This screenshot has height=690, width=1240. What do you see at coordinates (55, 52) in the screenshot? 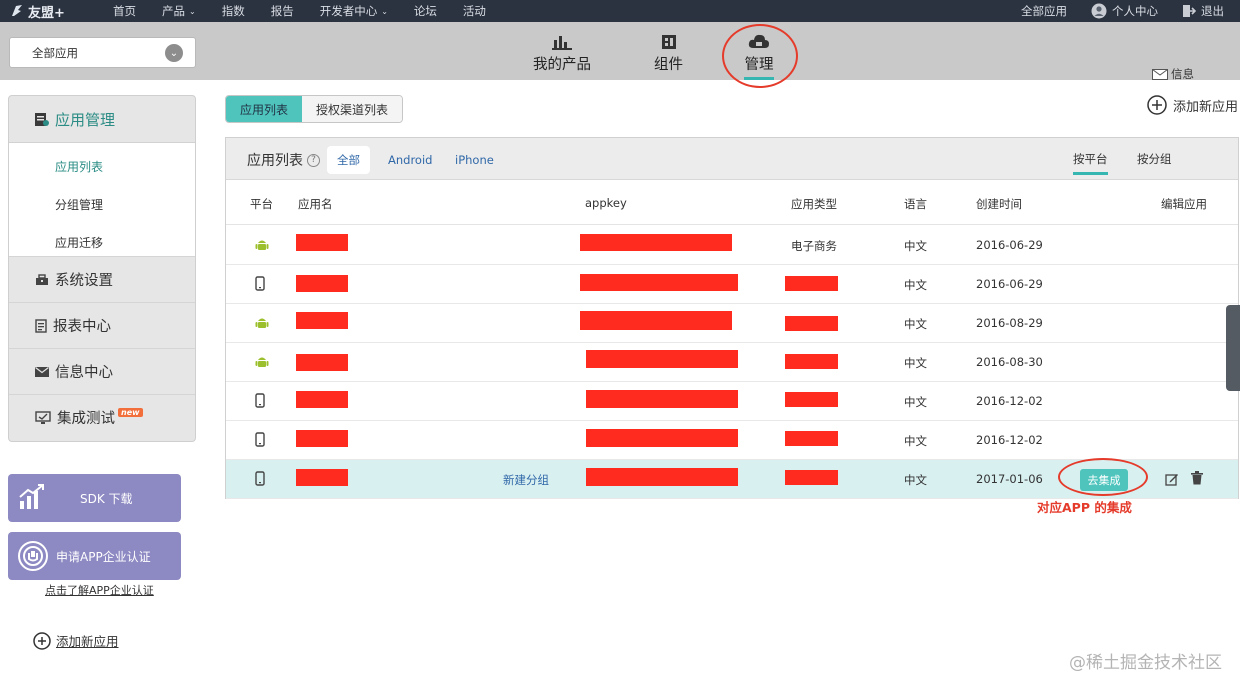
I see `app-select-value: 全部应用` at bounding box center [55, 52].